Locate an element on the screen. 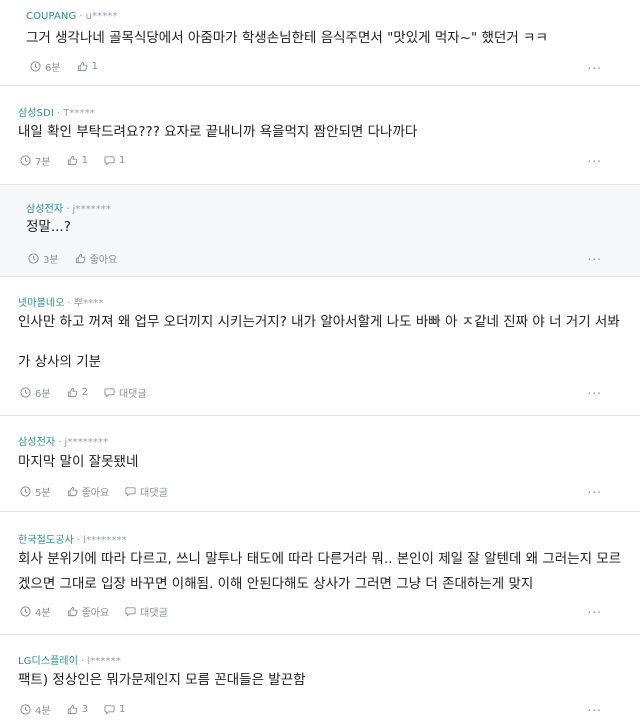  comment-text-line: 팩트) 정상인은 뭐가문제인지 모름 꼰대들은 발끈함 is located at coordinates (162, 680).